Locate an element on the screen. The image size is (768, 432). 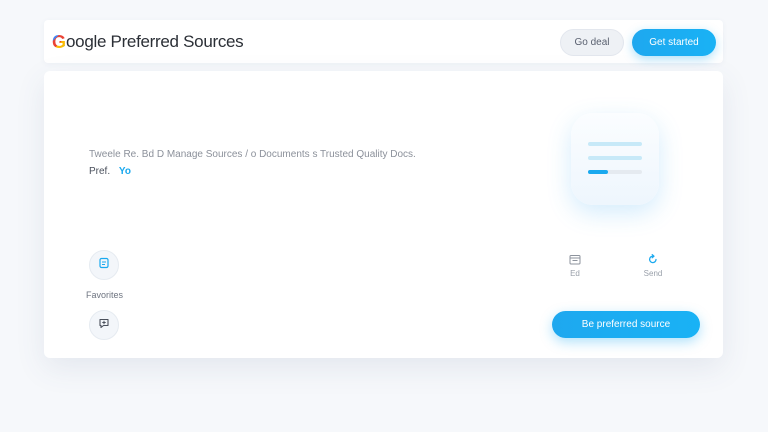
document-icon-button is located at coordinates (104, 265).